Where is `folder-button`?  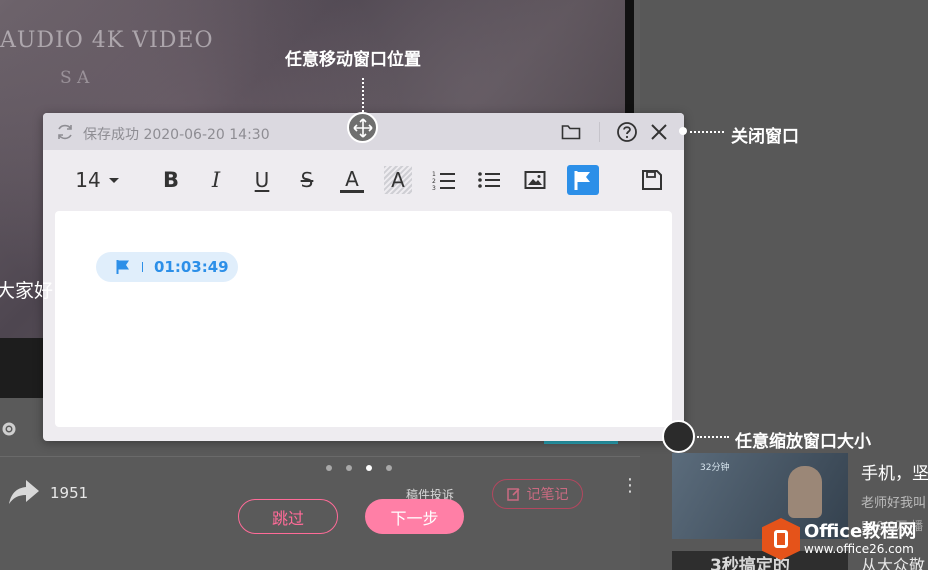 folder-button is located at coordinates (571, 132).